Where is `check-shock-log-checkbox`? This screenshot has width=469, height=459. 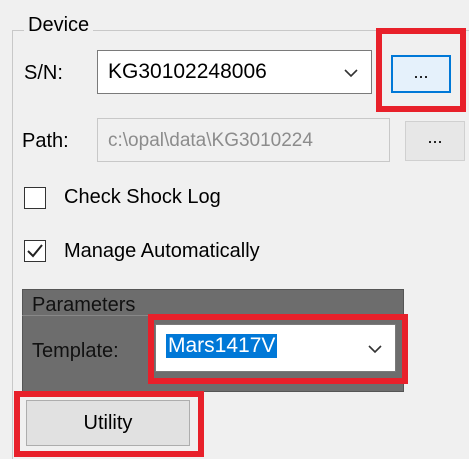
check-shock-log-checkbox is located at coordinates (35, 198).